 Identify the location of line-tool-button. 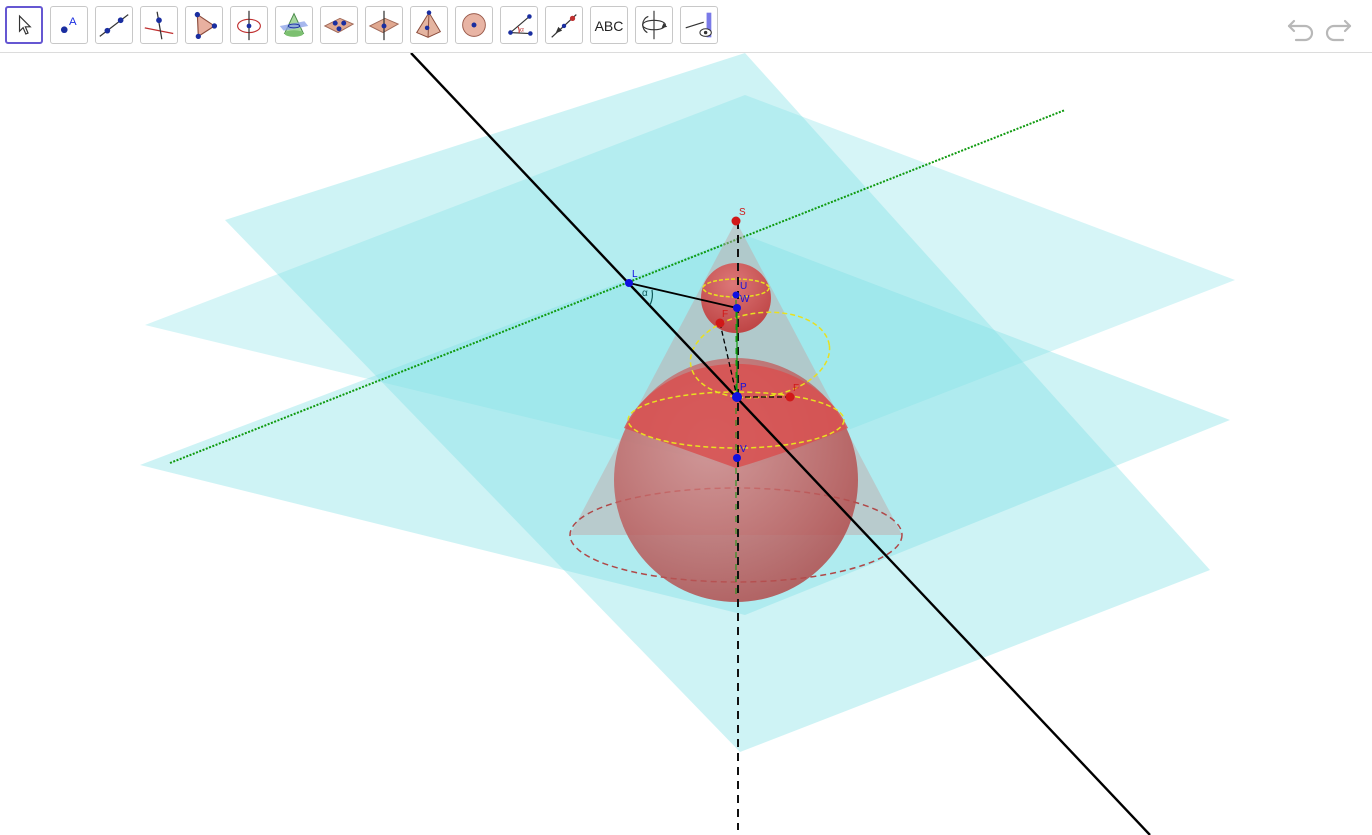
(114, 25).